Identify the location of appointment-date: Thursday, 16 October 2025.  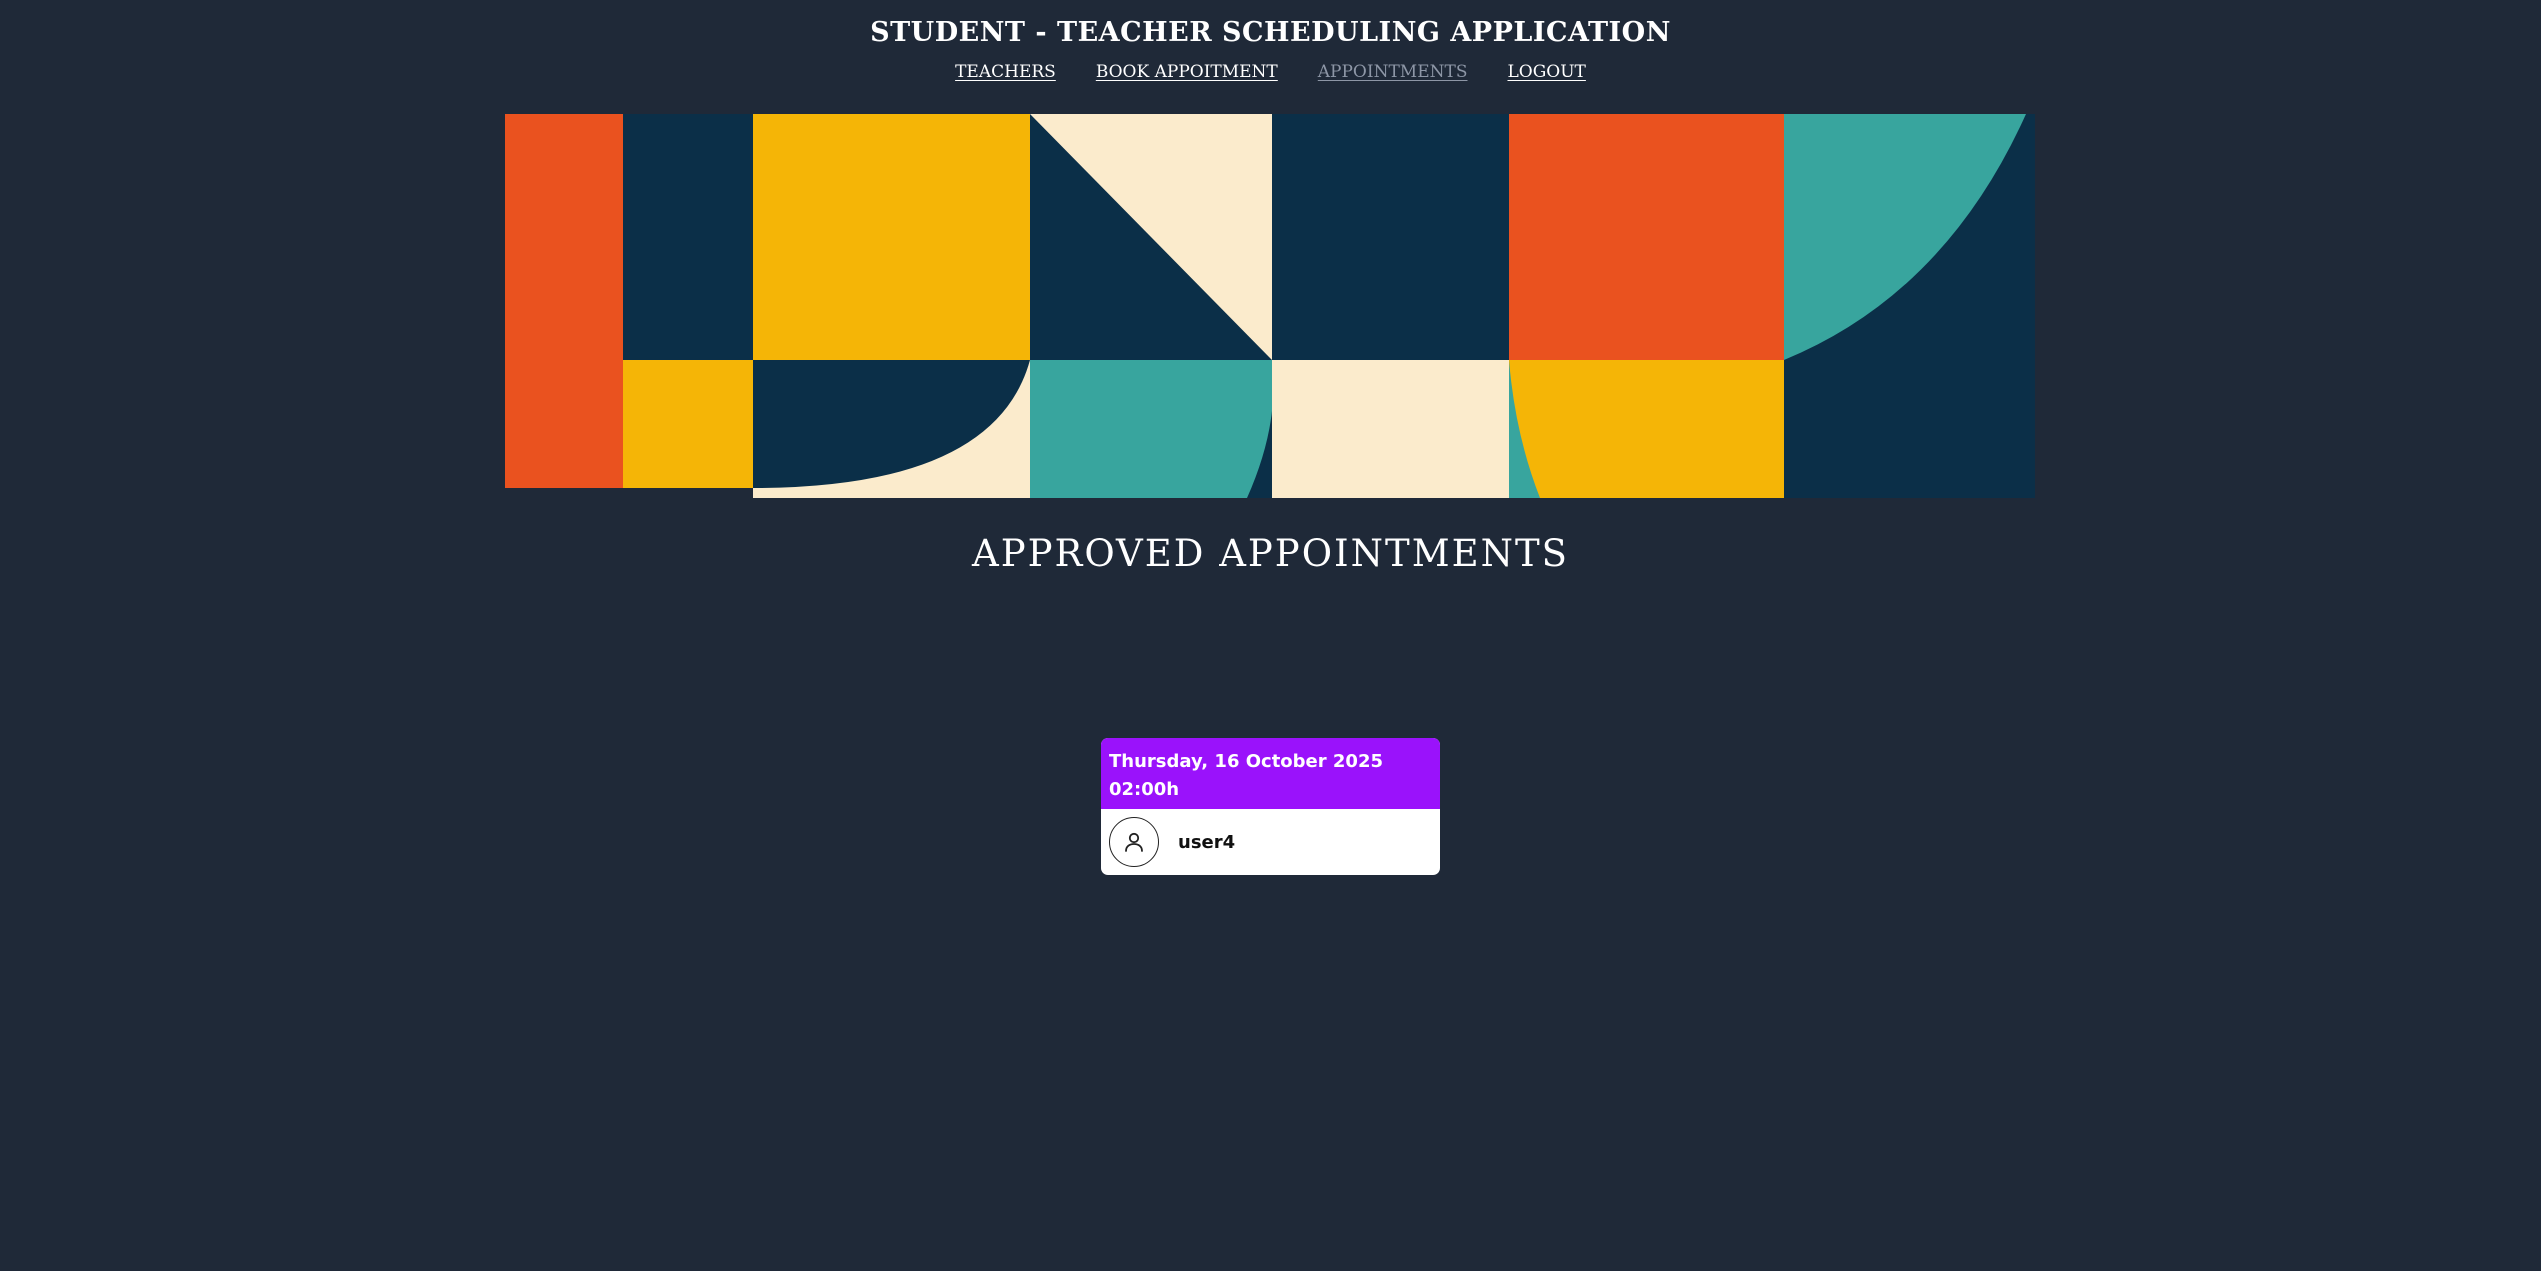
(1246, 761).